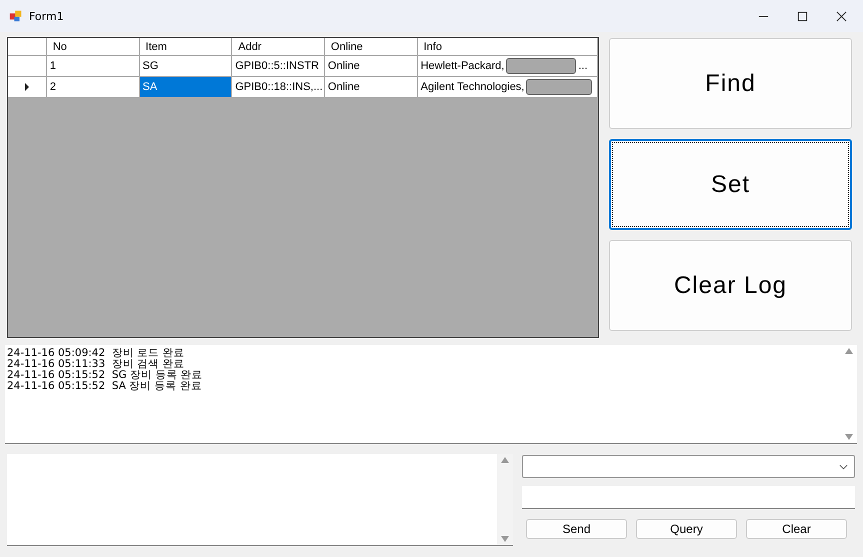 The image size is (863, 557). I want to click on table-cell: SA, so click(186, 87).